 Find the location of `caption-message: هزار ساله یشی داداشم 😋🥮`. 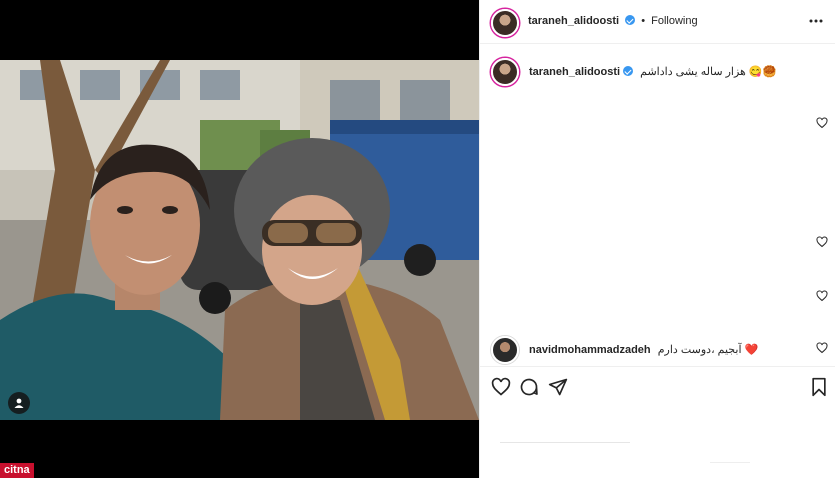

caption-message: هزار ساله یشی داداشم 😋🥮 is located at coordinates (708, 72).